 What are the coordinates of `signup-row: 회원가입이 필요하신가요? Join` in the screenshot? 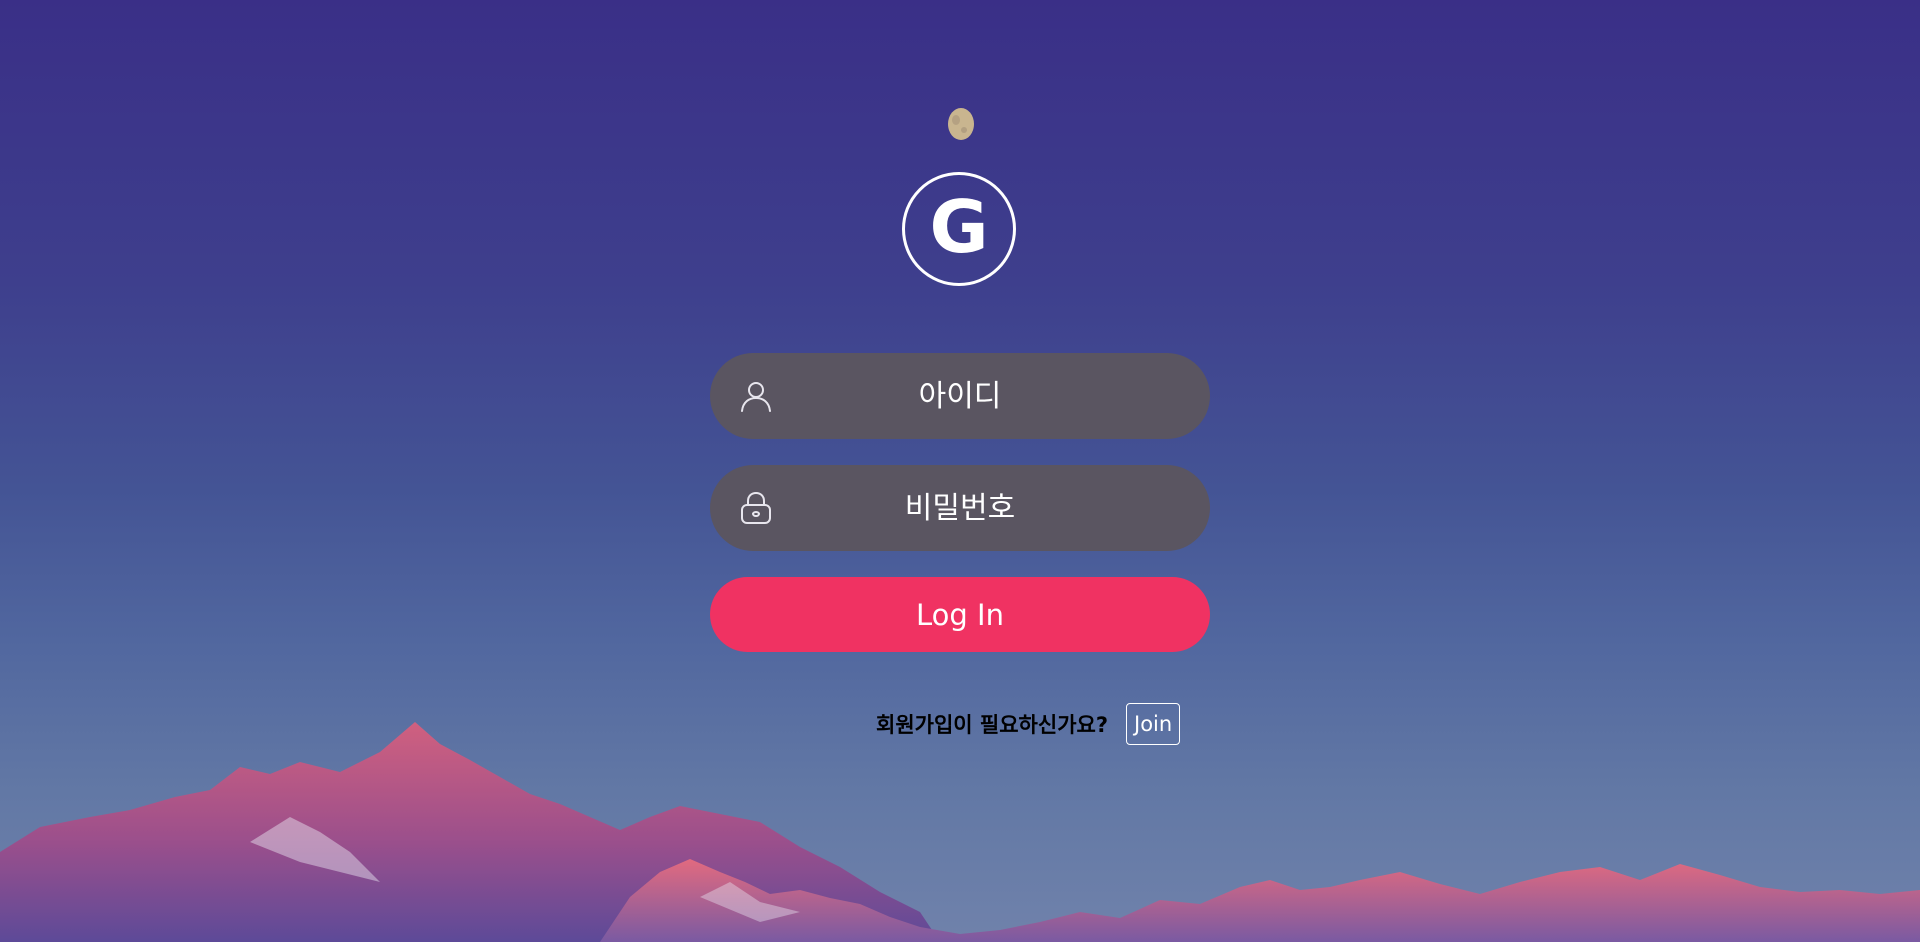 It's located at (1028, 724).